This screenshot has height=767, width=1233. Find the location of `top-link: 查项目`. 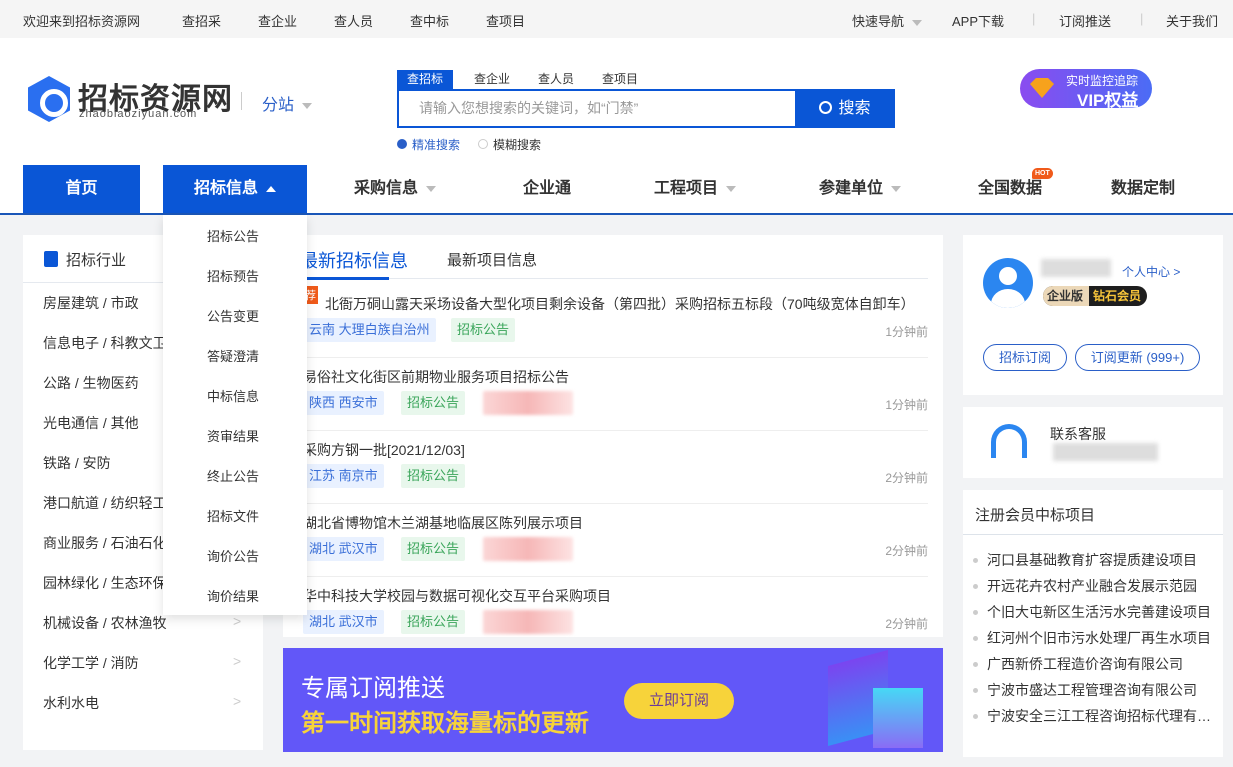

top-link: 查项目 is located at coordinates (505, 20).